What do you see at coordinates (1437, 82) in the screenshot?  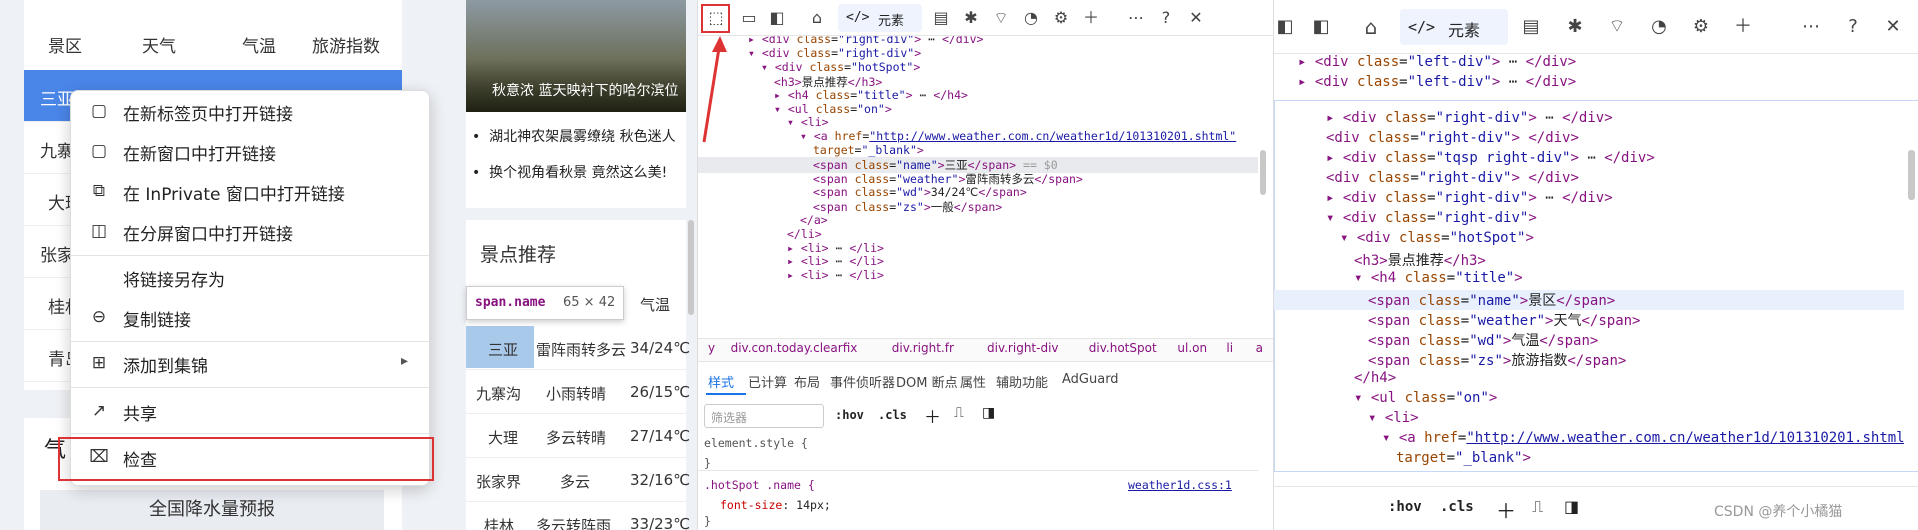 I see `dom-node: ▸ <div class="left-div"> ⋯ </div>` at bounding box center [1437, 82].